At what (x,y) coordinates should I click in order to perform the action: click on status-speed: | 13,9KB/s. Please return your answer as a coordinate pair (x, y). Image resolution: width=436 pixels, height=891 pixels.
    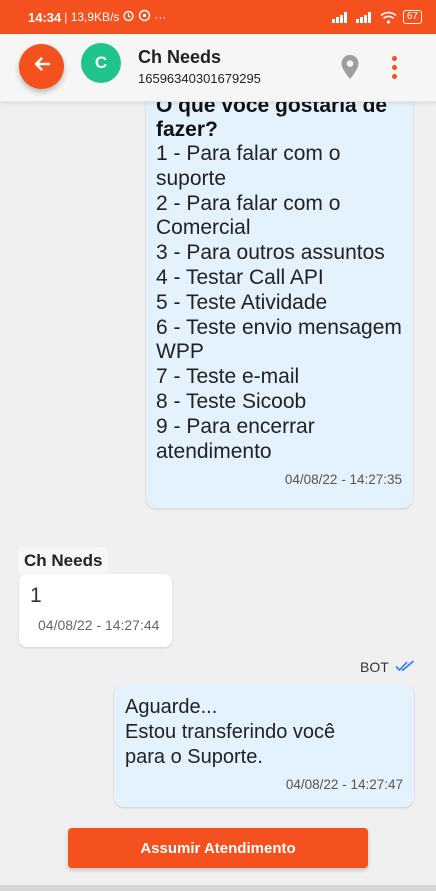
    Looking at the image, I should click on (92, 17).